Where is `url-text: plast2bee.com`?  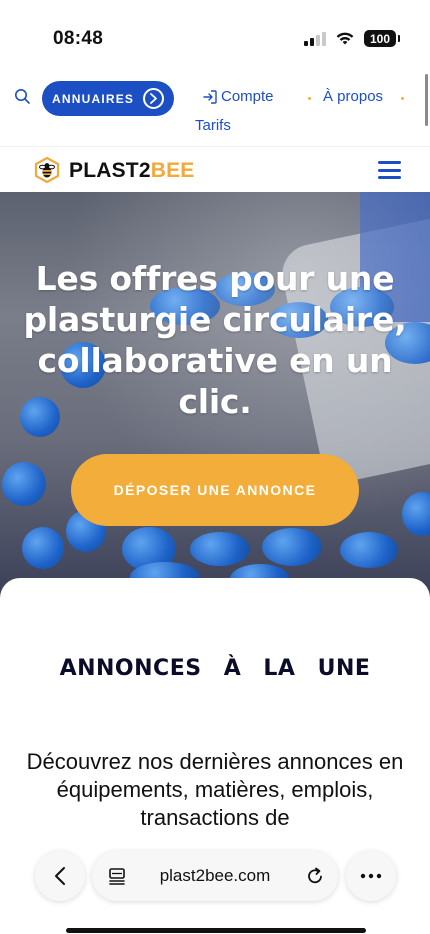 url-text: plast2bee.com is located at coordinates (215, 875).